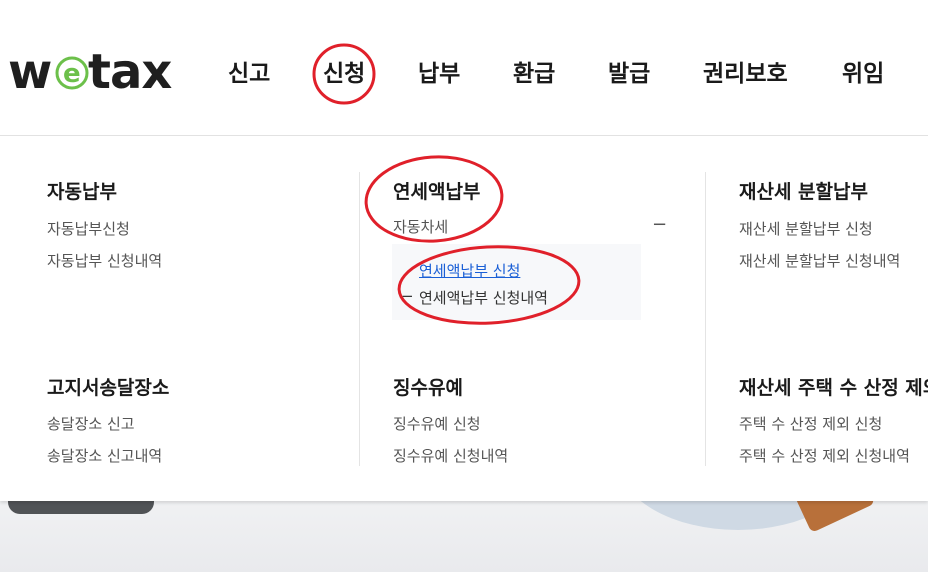 Image resolution: width=928 pixels, height=572 pixels. I want to click on section-title-property-installment: 재산세 분할납부, so click(803, 190).